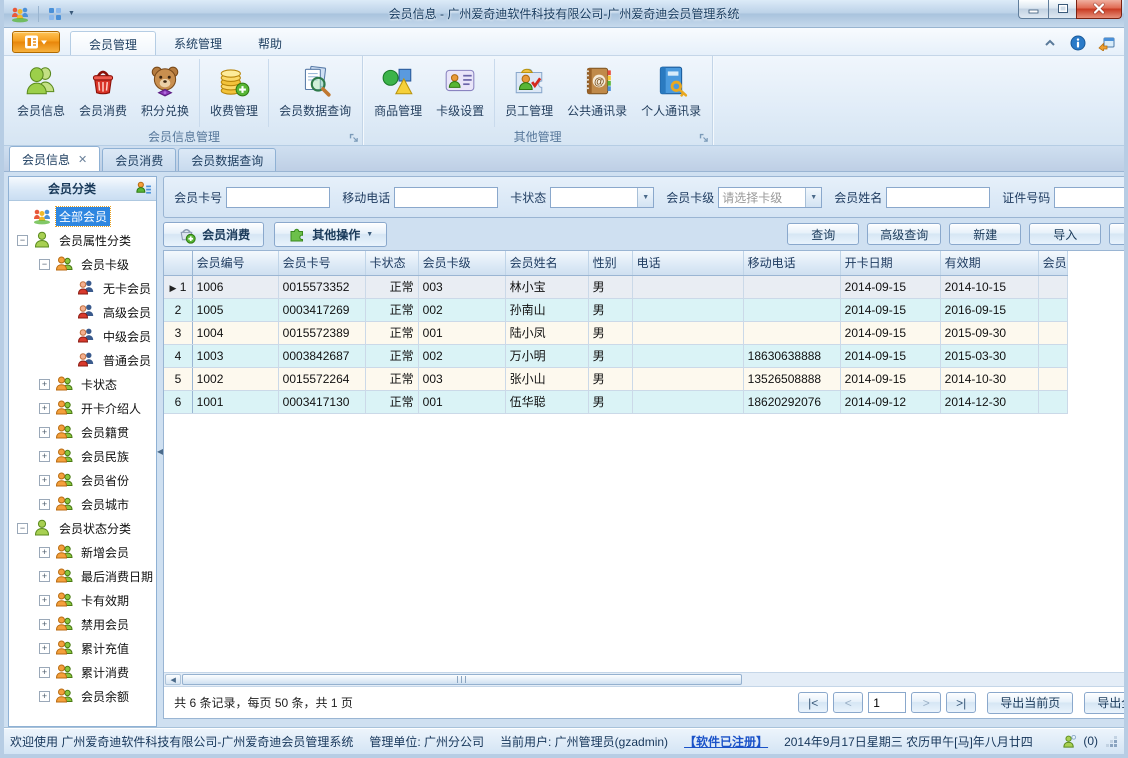 This screenshot has width=1128, height=758. What do you see at coordinates (167, 93) in the screenshot?
I see `ribbon-item-points-exchange: 积分兑换` at bounding box center [167, 93].